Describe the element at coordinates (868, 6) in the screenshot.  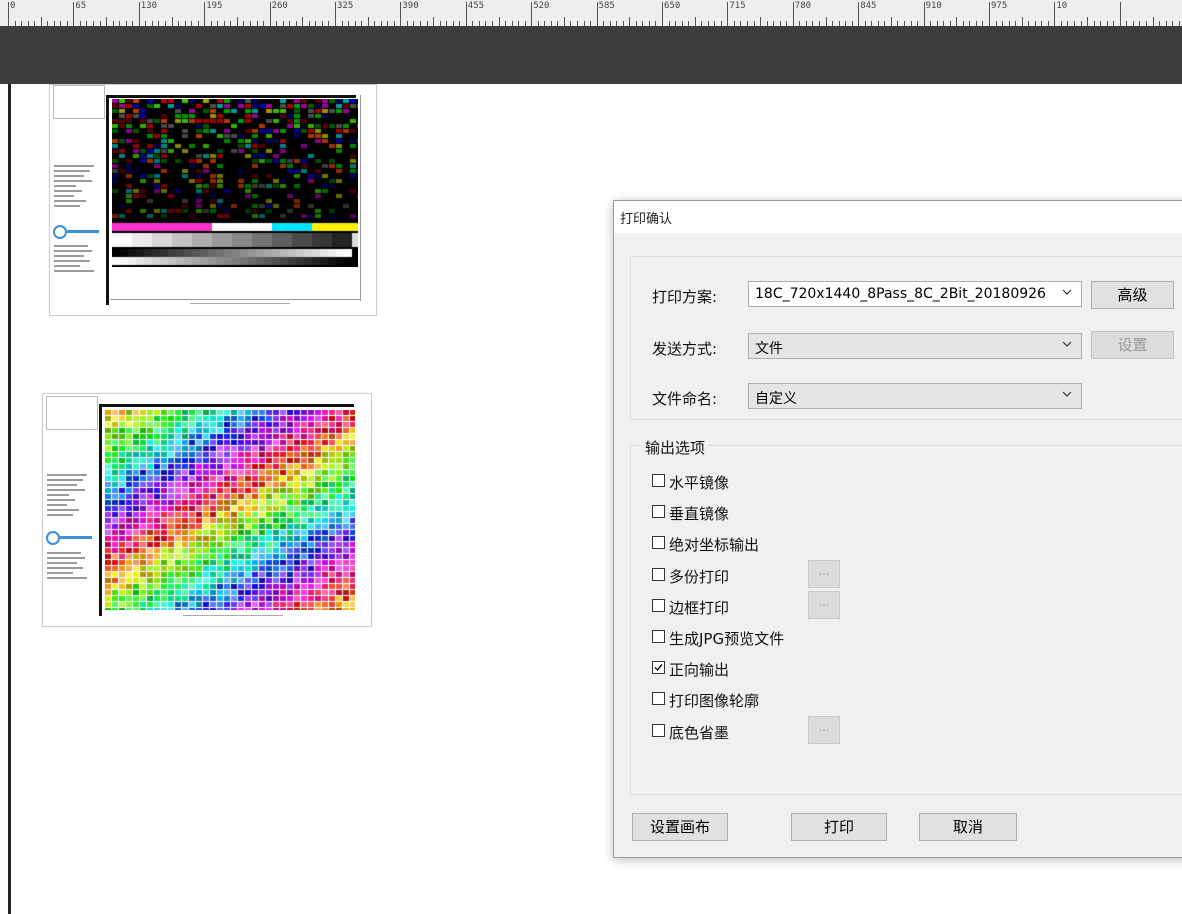
I see `ruler-label: 845` at that location.